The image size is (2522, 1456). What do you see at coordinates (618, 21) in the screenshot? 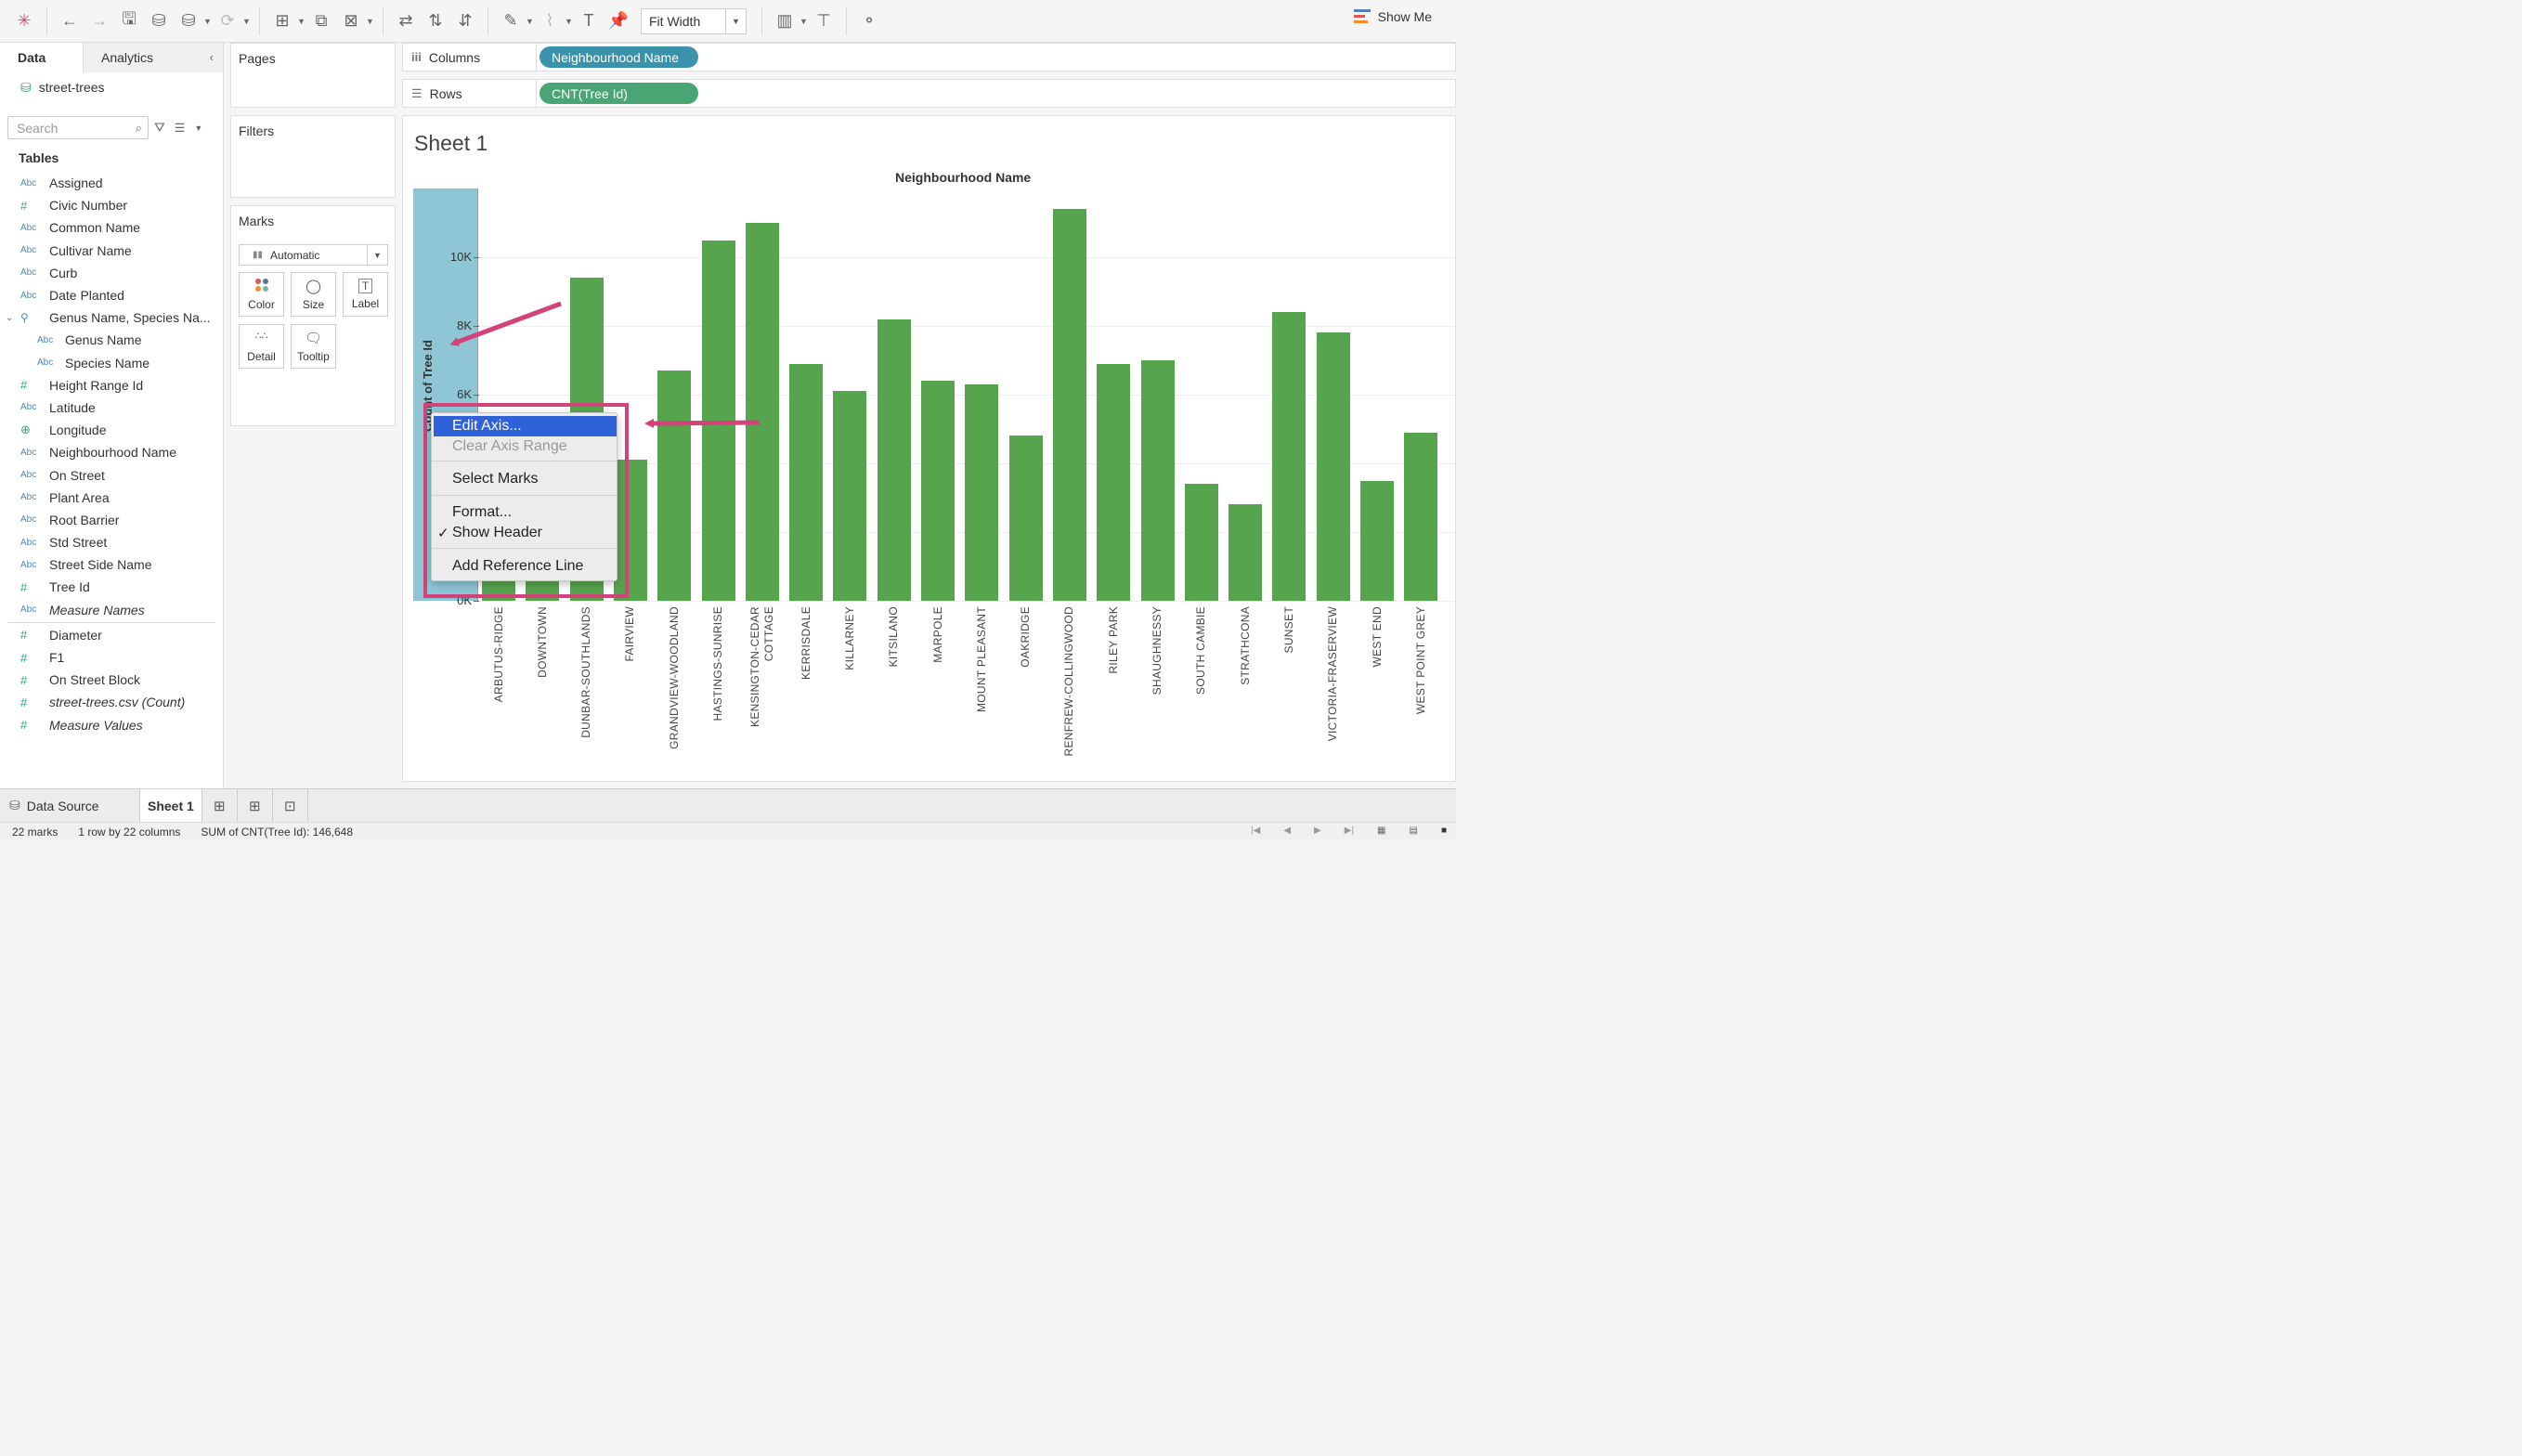
I see `pin-icon: 📌` at bounding box center [618, 21].